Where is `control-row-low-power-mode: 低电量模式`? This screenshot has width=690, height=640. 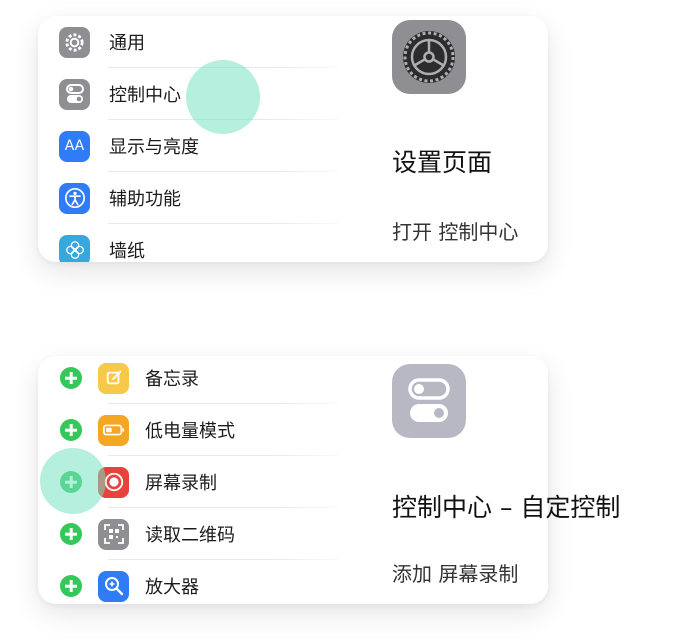 control-row-low-power-mode: 低电量模式 is located at coordinates (188, 430).